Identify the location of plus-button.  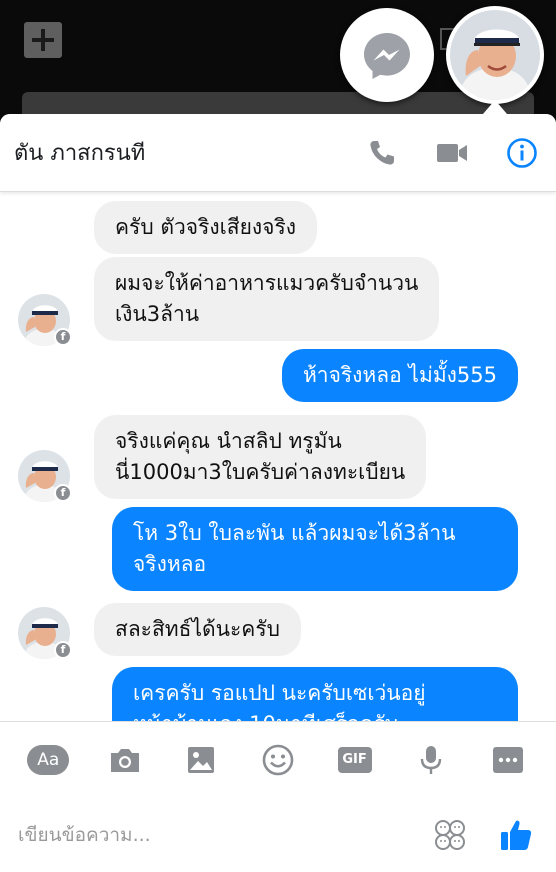
(43, 40).